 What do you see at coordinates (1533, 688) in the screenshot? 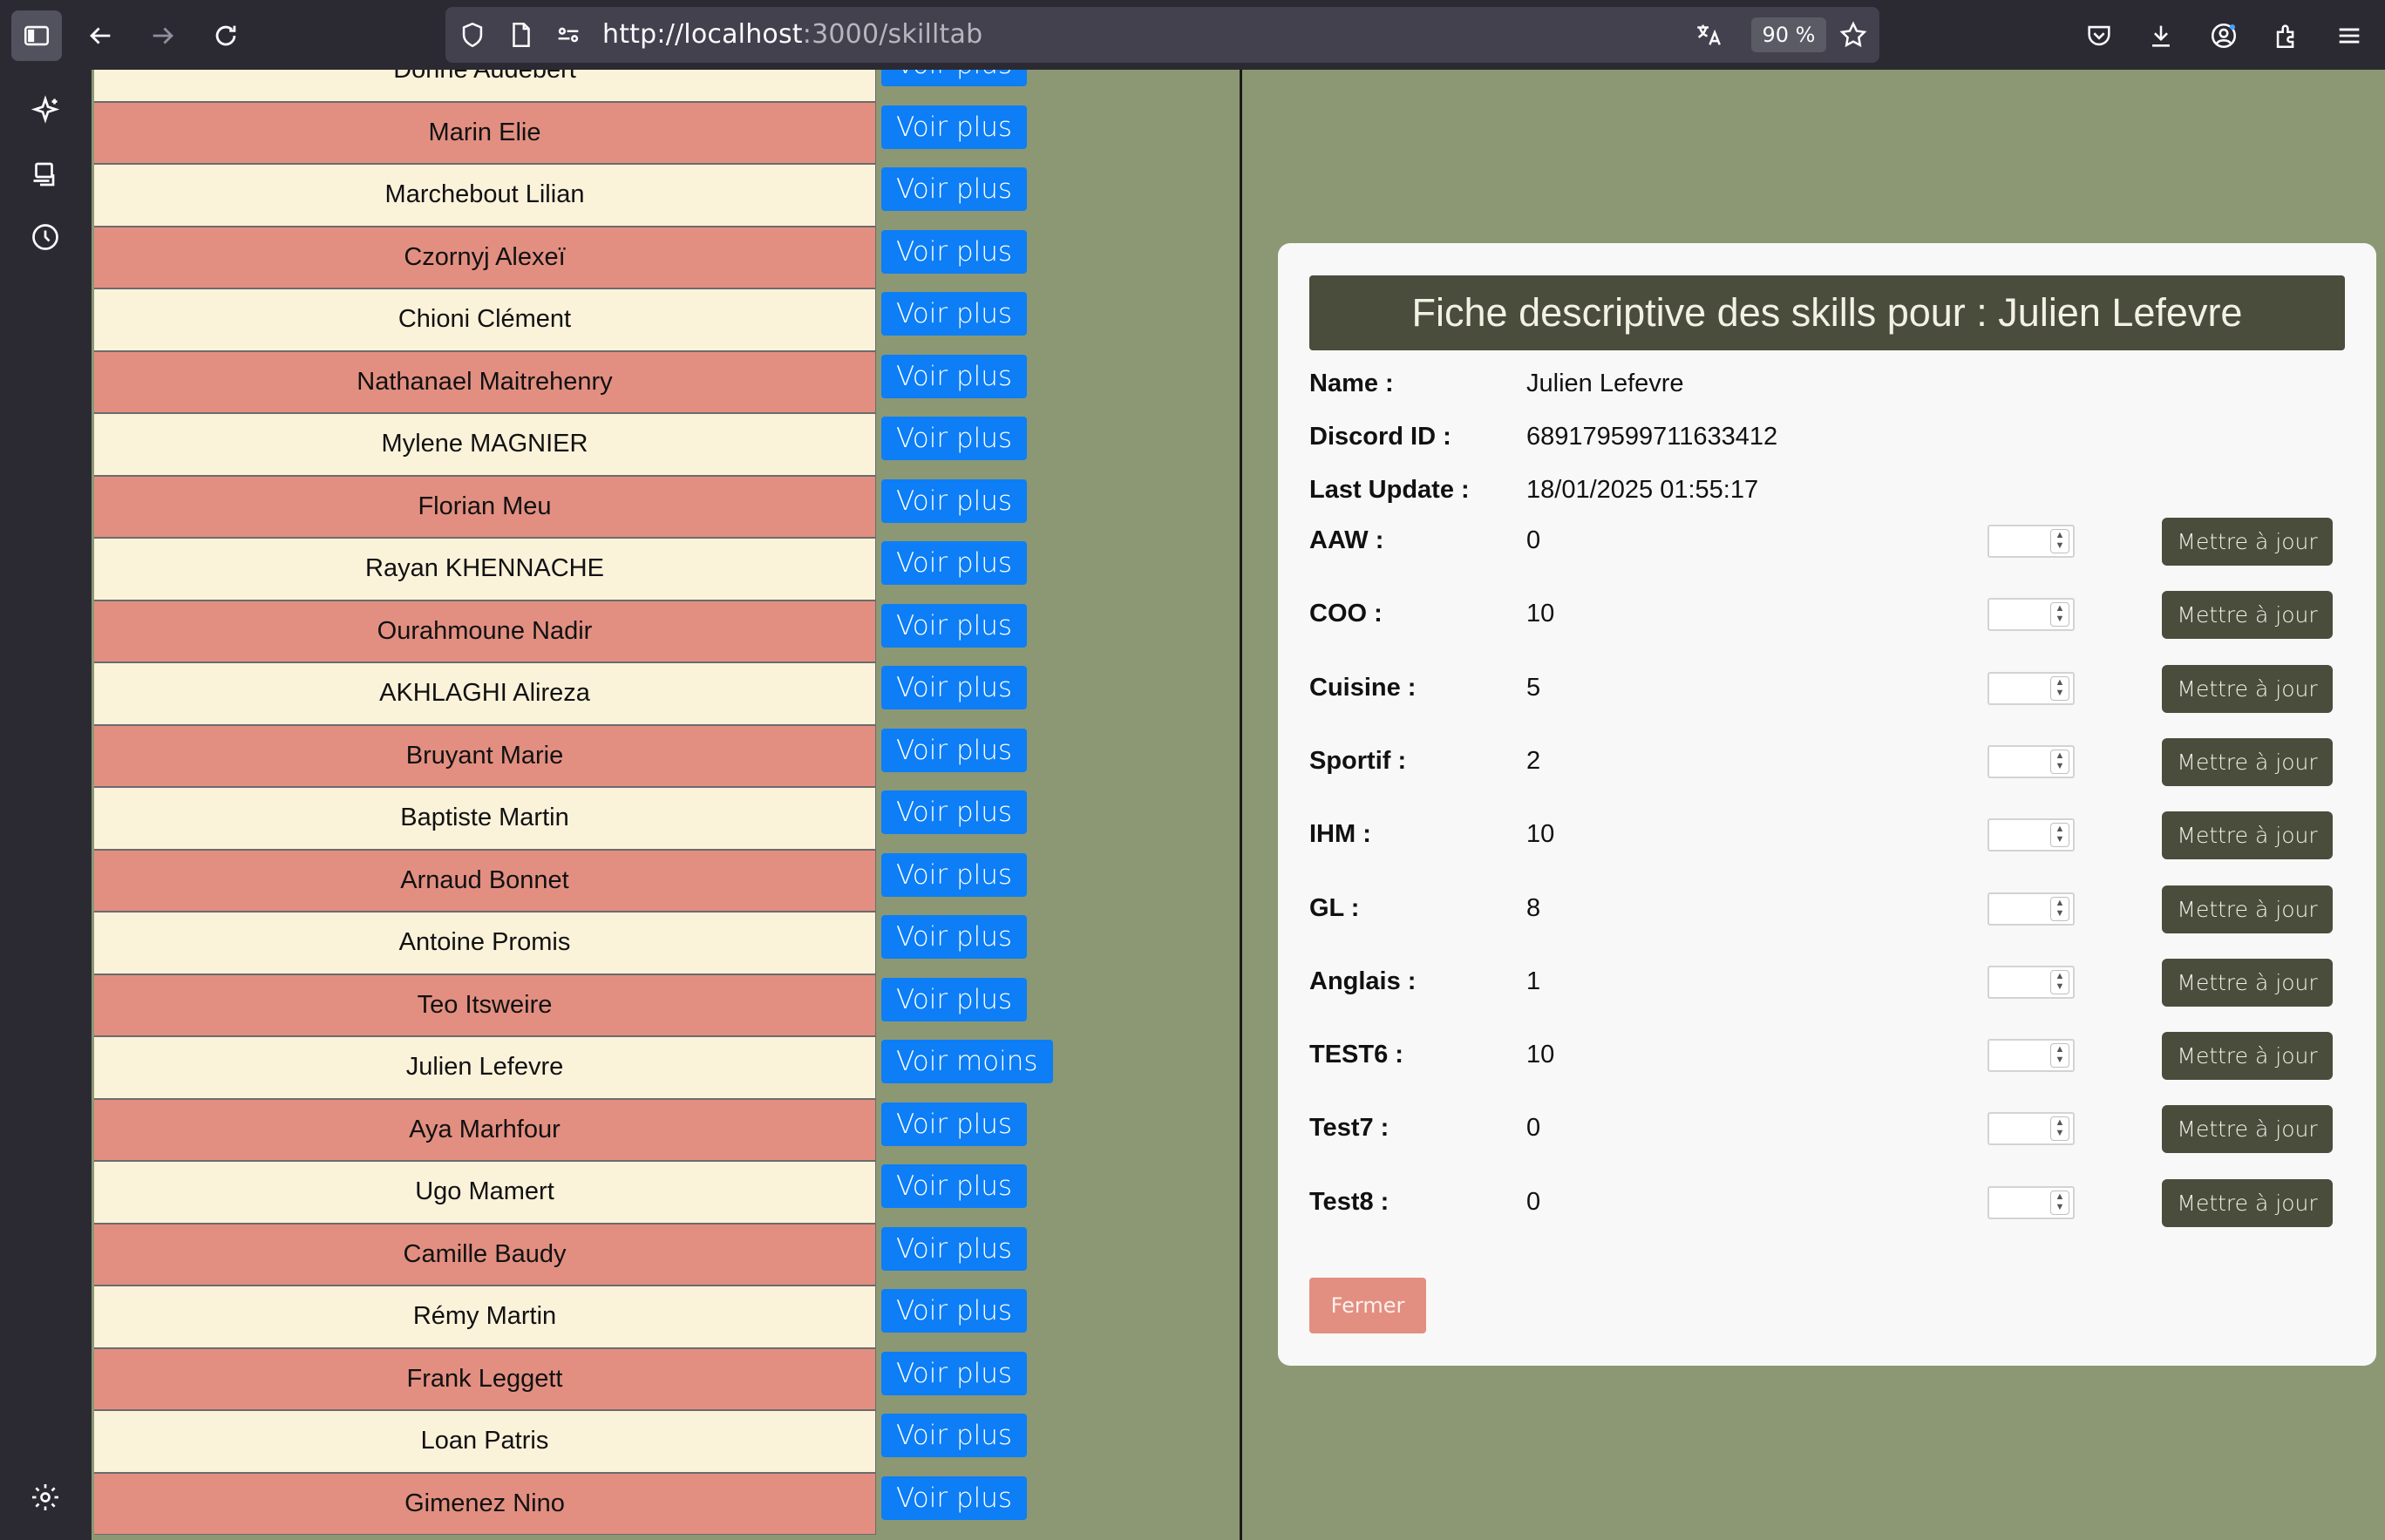
I see `skill-value: 5` at bounding box center [1533, 688].